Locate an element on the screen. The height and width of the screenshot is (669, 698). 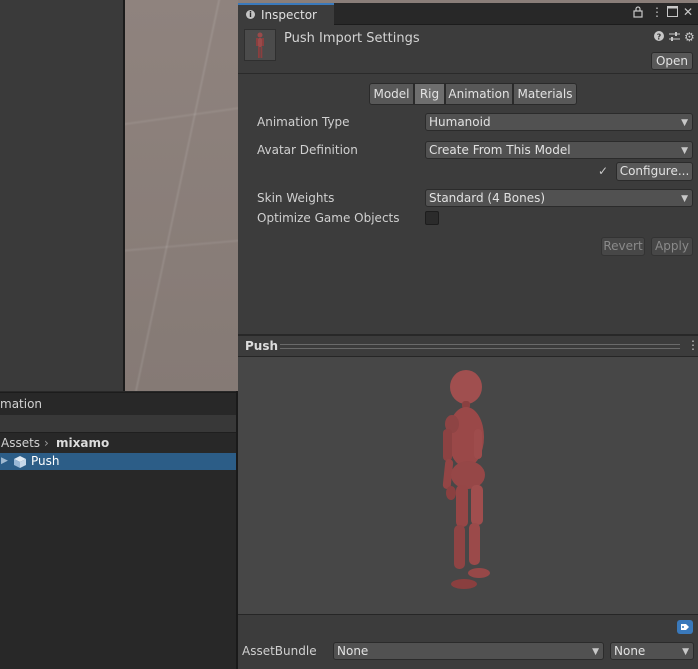
optimize-game-objects-label: Optimize Game Objects is located at coordinates (328, 218).